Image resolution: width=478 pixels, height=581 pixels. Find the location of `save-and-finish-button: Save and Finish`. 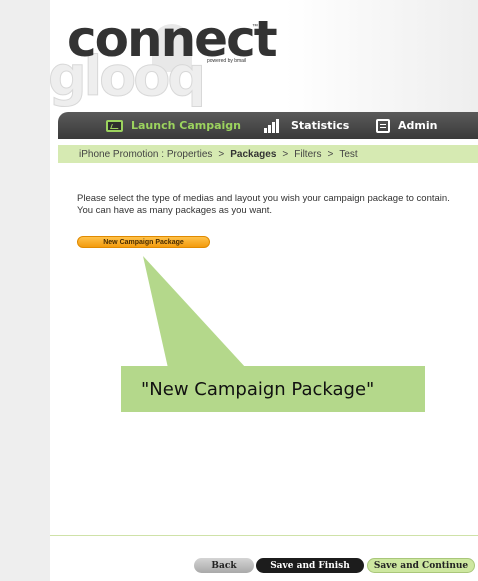

save-and-finish-button: Save and Finish is located at coordinates (310, 565).